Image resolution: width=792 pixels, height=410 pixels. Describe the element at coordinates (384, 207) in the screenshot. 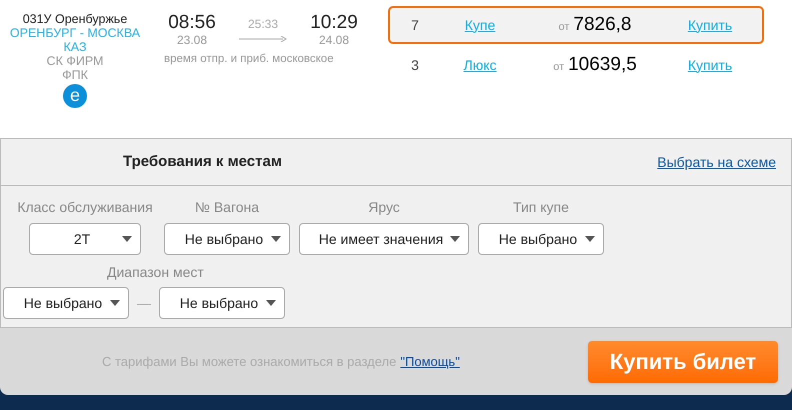

I see `field-label: Ярус` at that location.